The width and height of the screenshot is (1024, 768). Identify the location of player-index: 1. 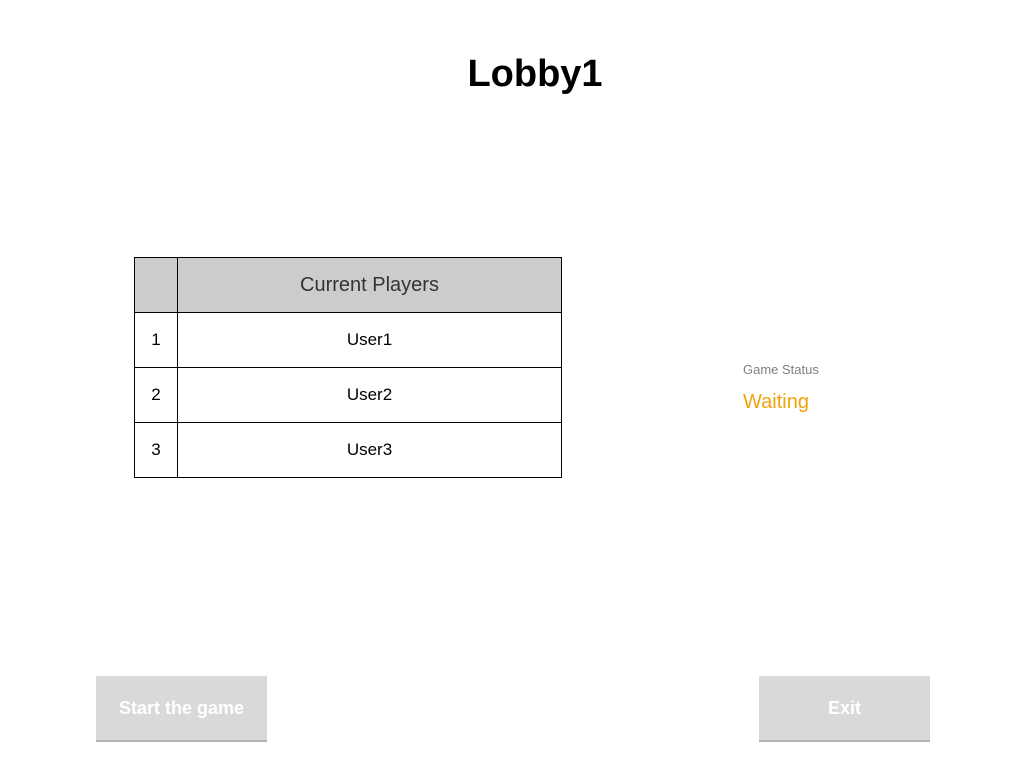
(156, 340).